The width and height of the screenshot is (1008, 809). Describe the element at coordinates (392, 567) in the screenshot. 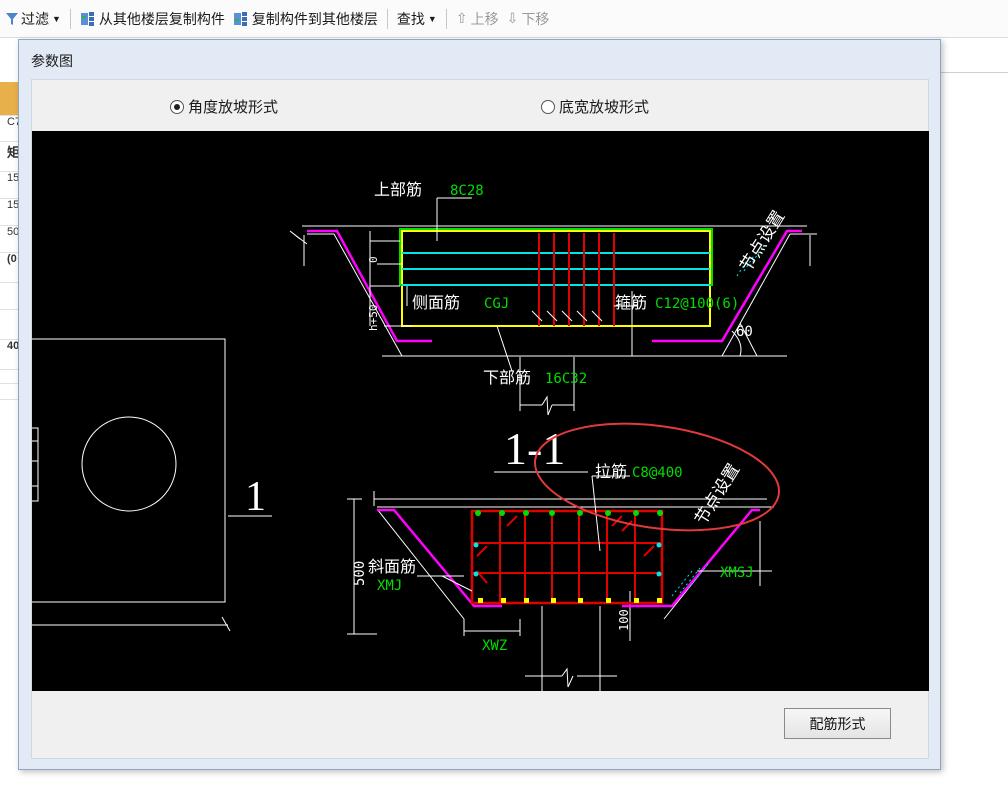

I see `slope-rebar-label: 斜面筋` at that location.